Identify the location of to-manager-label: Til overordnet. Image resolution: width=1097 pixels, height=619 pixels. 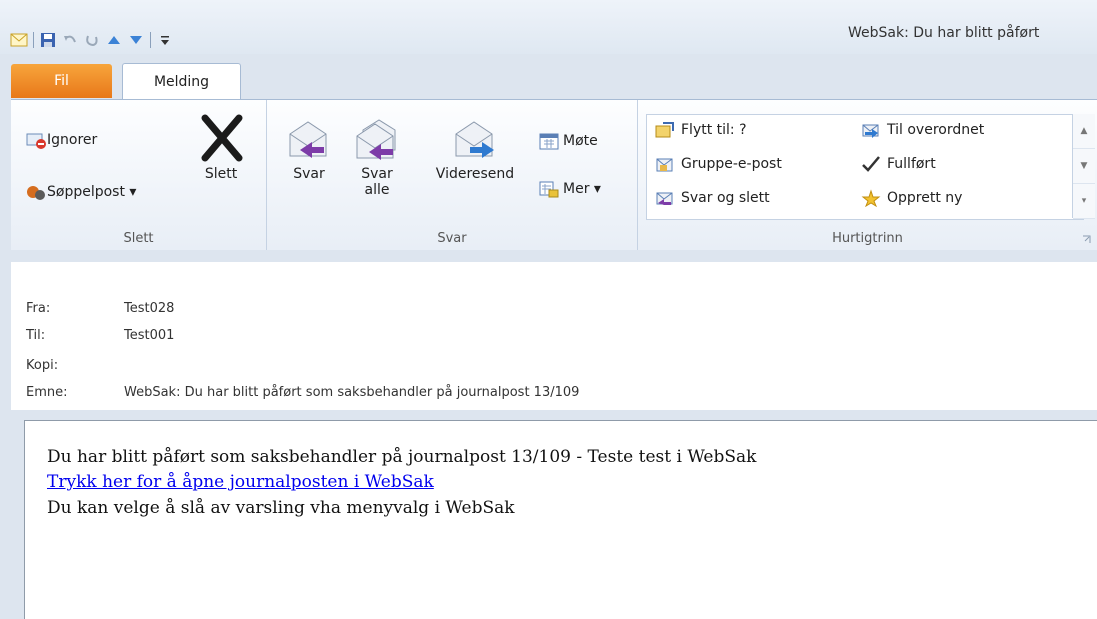
(936, 130).